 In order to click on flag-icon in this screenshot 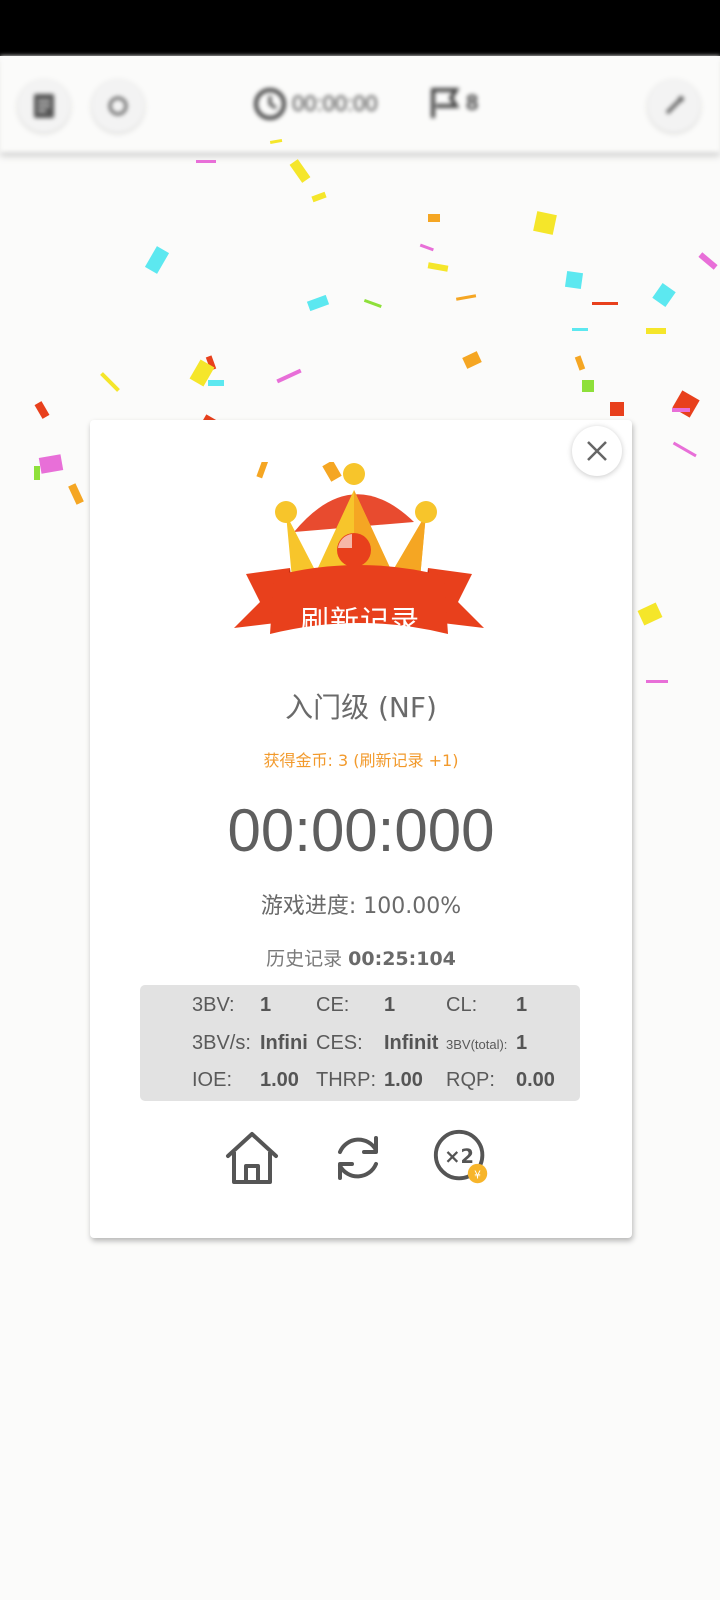, I will do `click(445, 103)`.